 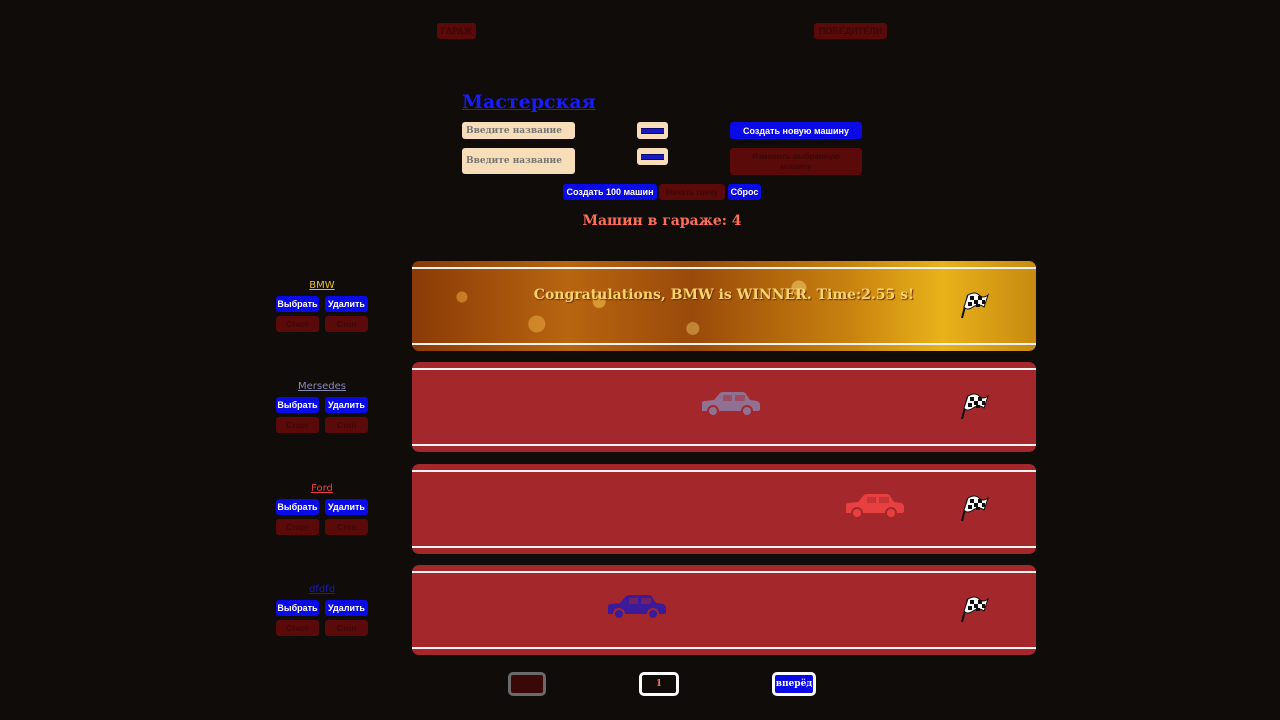 I want to click on create-car-button: Создать новую машину, so click(x=796, y=130).